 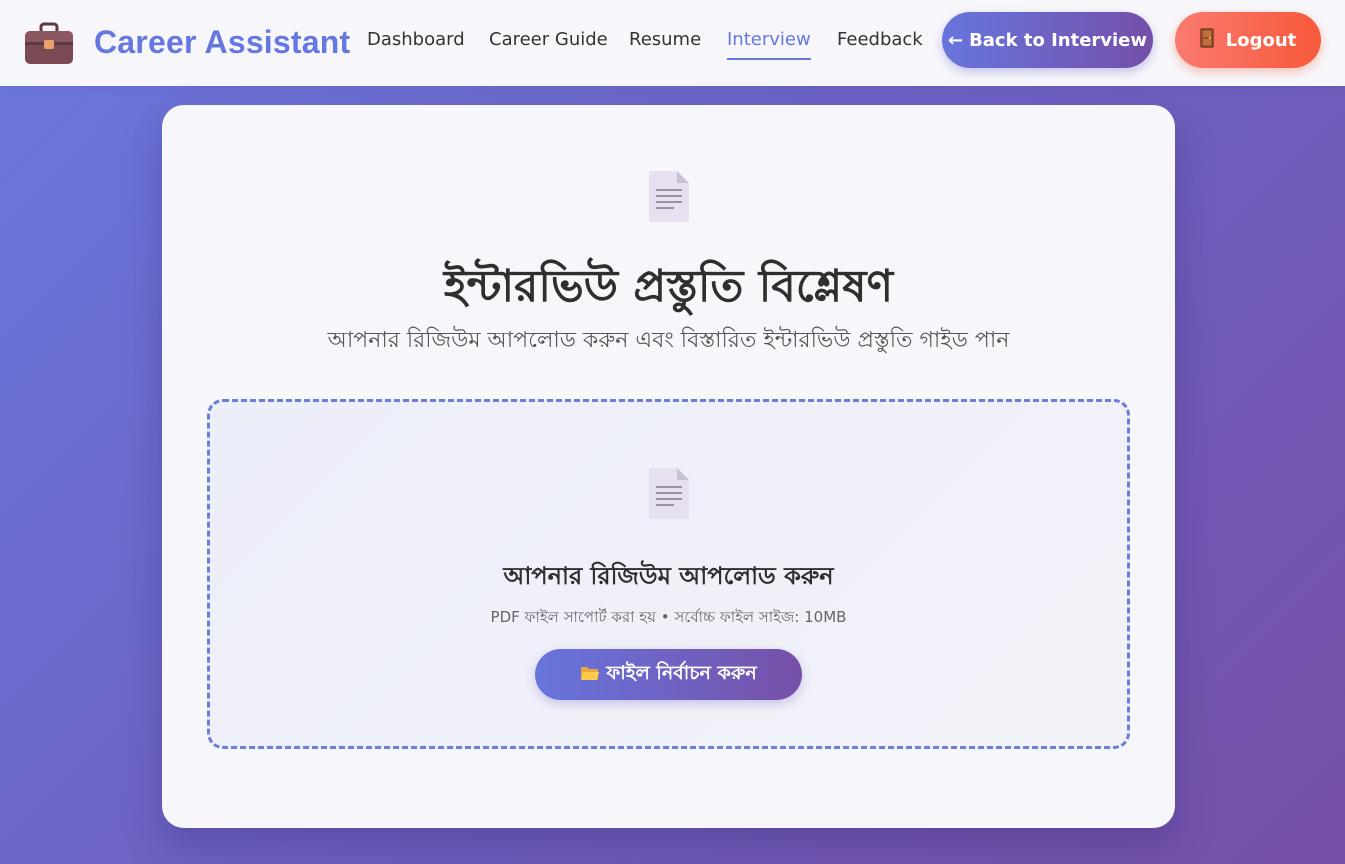 What do you see at coordinates (548, 45) in the screenshot?
I see `nav-link-career-guide: Career Guide` at bounding box center [548, 45].